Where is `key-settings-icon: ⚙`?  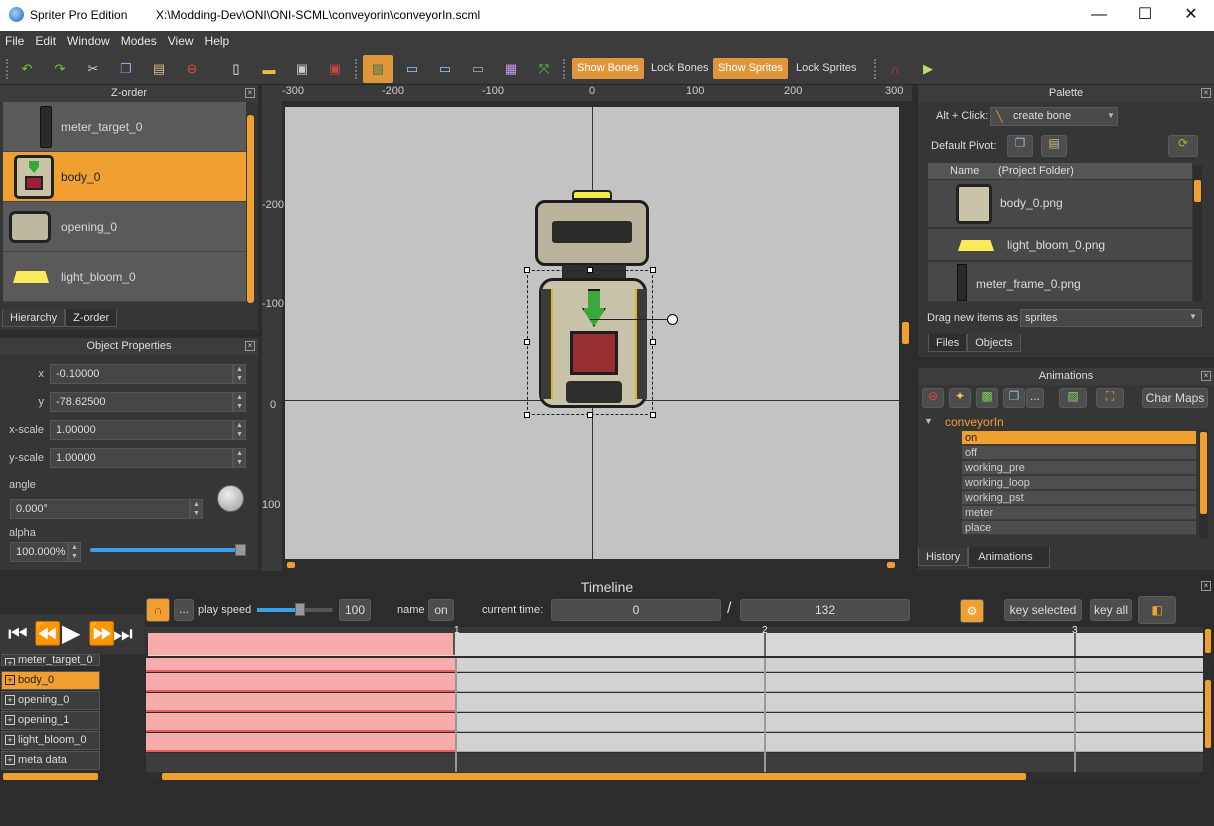 key-settings-icon: ⚙ is located at coordinates (972, 611).